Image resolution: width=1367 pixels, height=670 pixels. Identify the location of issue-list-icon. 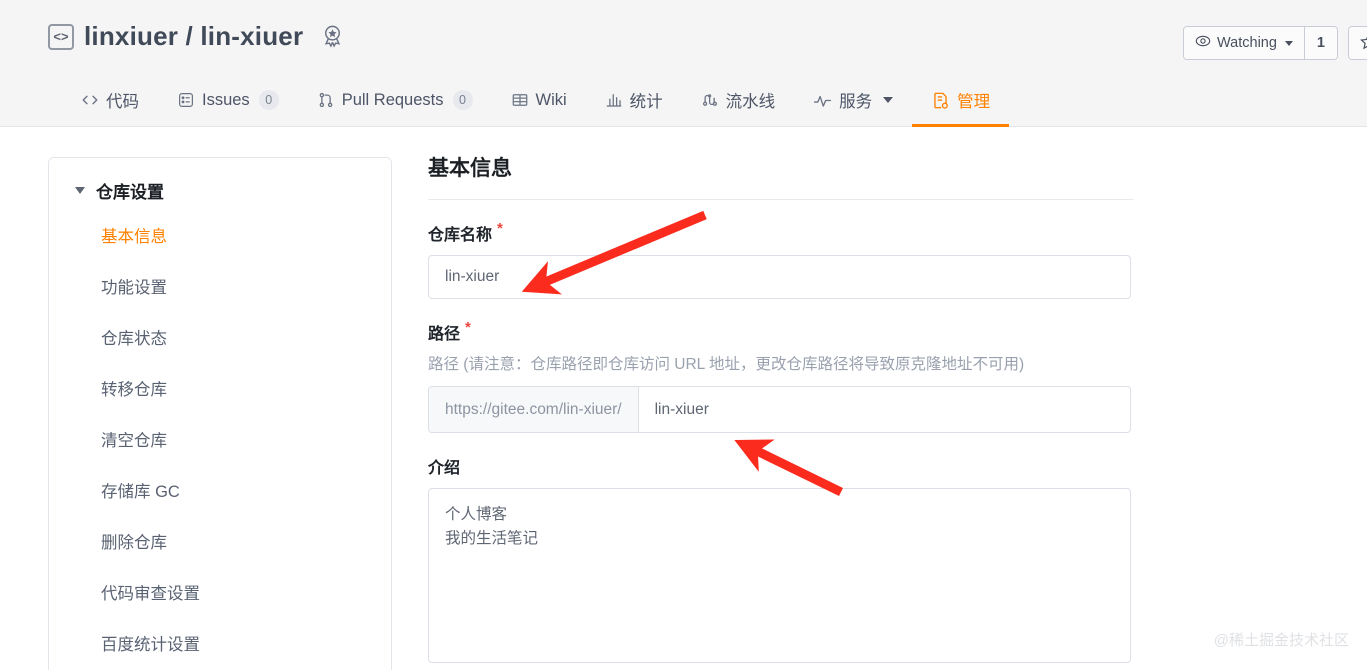
(186, 100).